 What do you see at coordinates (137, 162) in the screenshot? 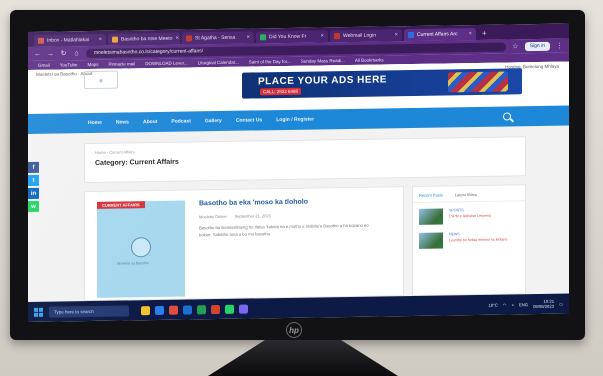
I see `page-title: Category: Current Affairs` at bounding box center [137, 162].